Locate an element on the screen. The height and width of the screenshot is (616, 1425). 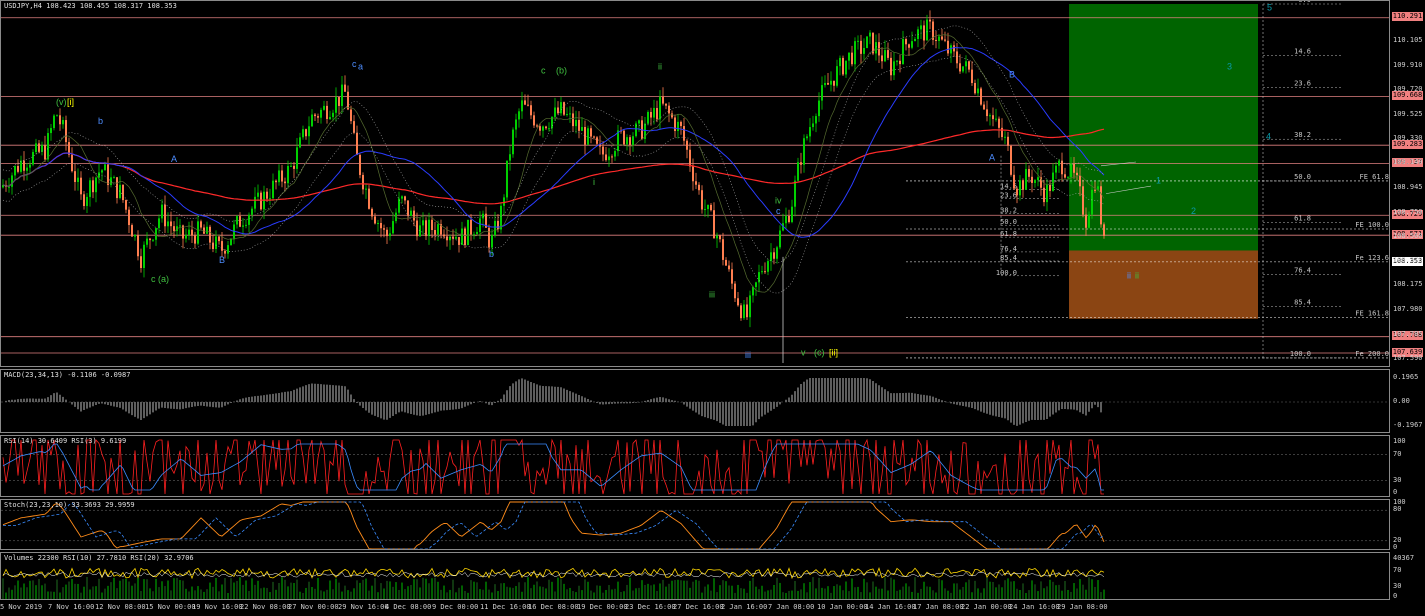
wave-label: 4 is located at coordinates (1268, 136).